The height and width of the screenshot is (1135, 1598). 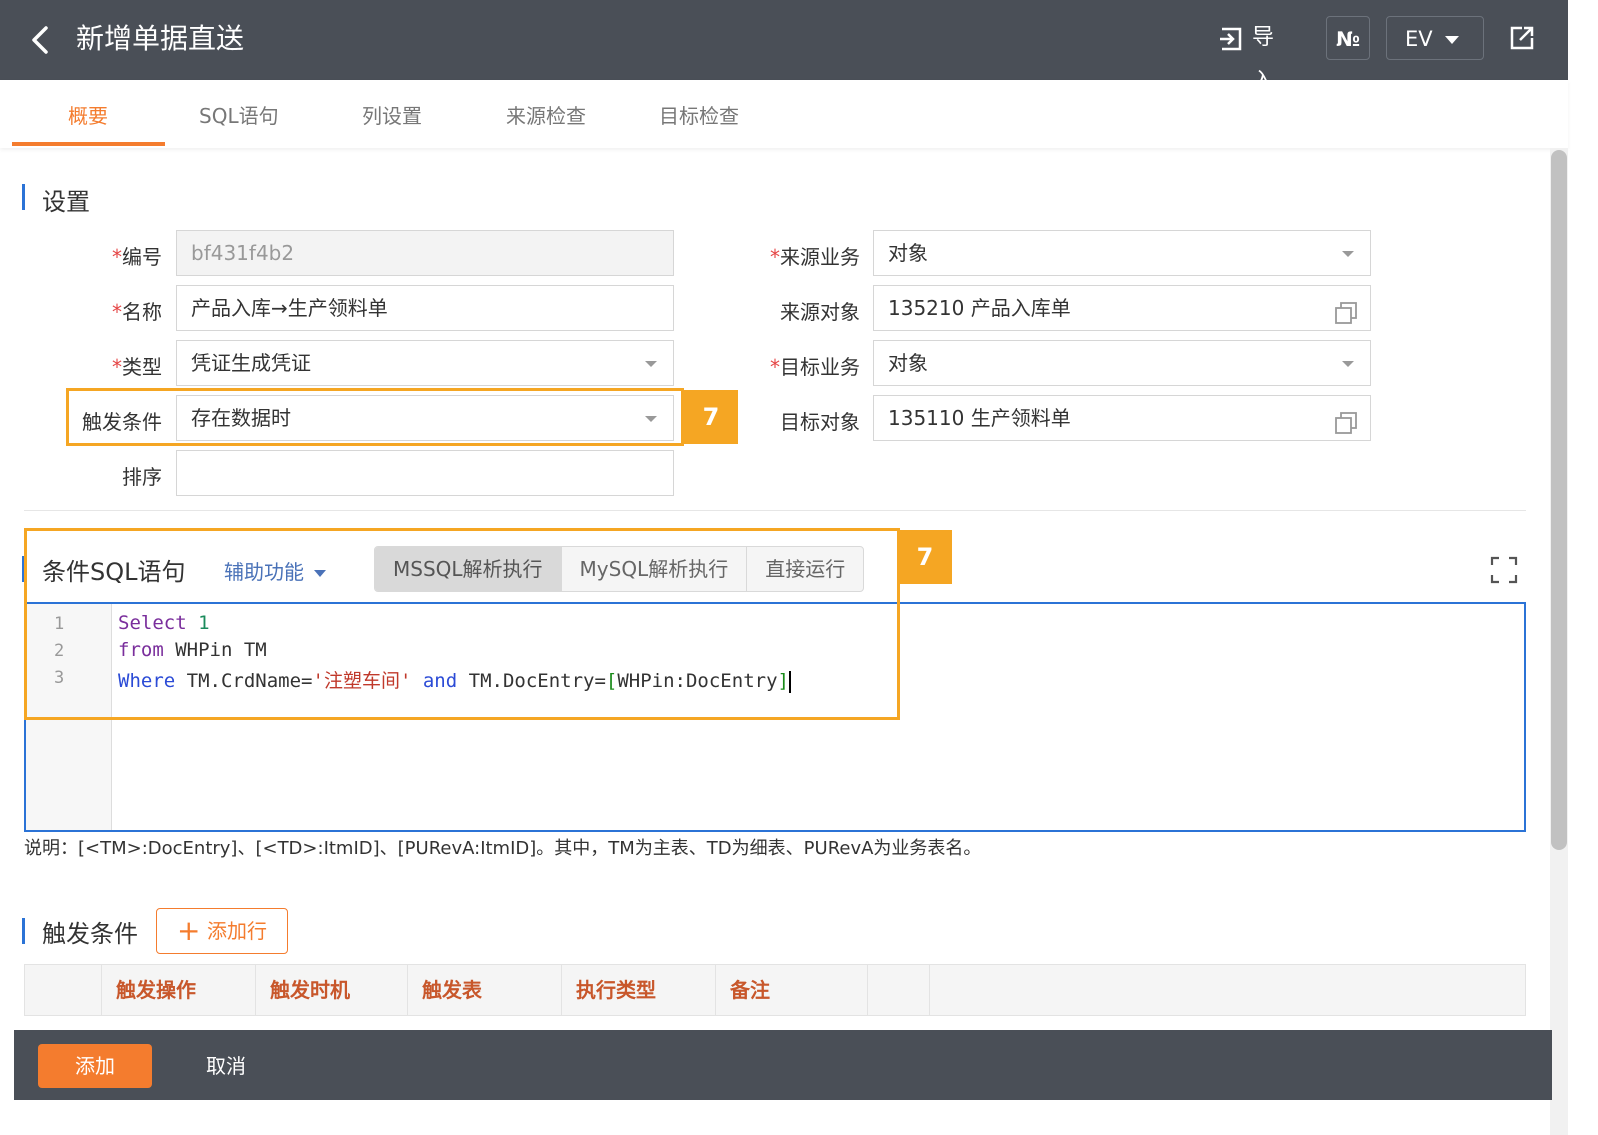 I want to click on trigger-highlight-box, so click(x=375, y=417).